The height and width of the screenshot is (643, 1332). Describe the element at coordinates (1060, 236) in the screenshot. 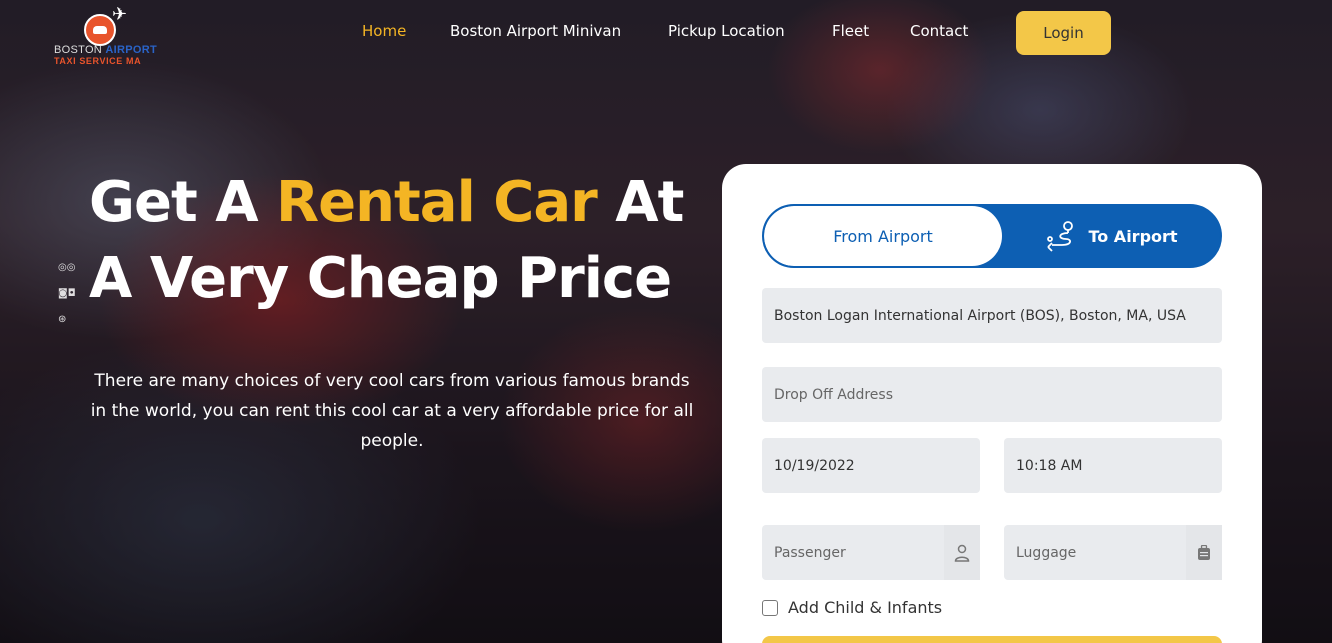

I see `route-icon` at that location.